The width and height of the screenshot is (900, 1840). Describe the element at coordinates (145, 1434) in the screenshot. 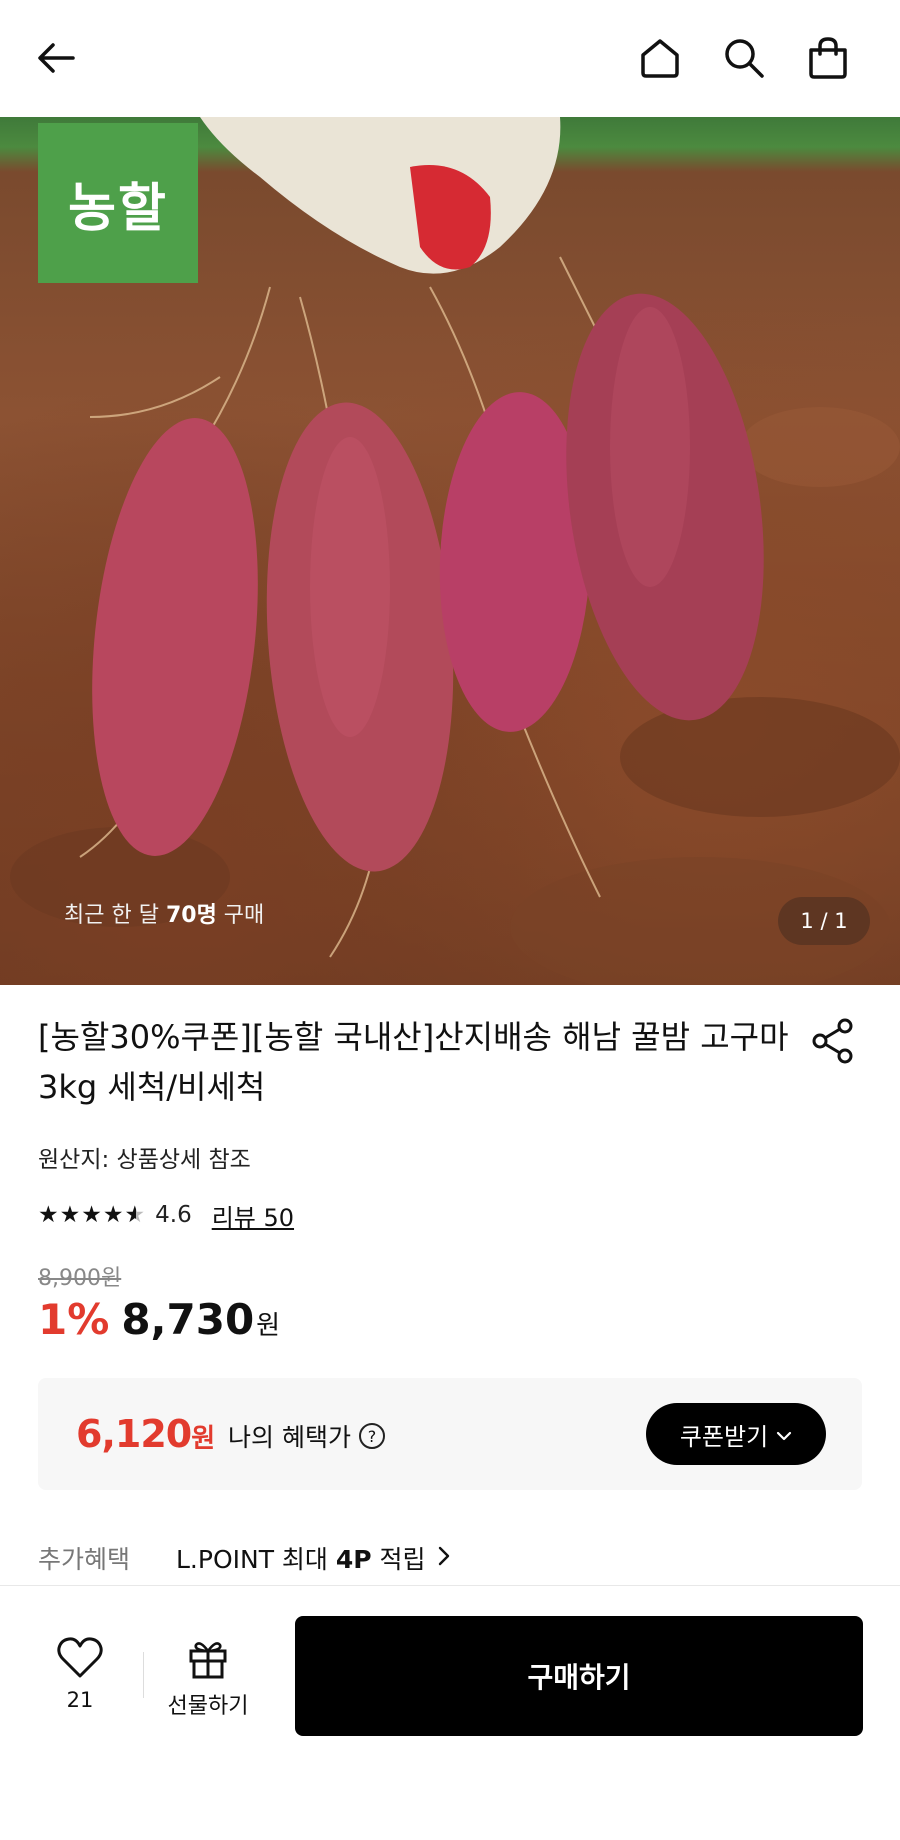

I see `benefit-price: 6,120원` at that location.